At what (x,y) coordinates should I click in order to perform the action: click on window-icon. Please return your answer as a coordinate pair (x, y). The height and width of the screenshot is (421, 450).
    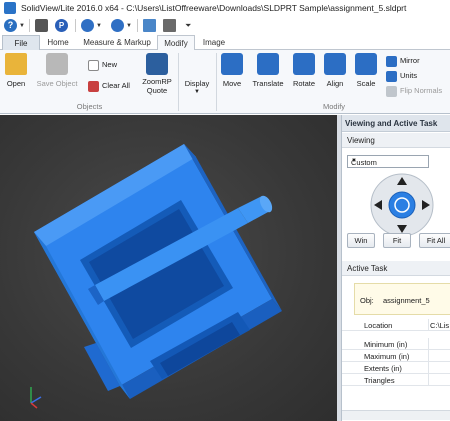
    Looking at the image, I should click on (149, 25).